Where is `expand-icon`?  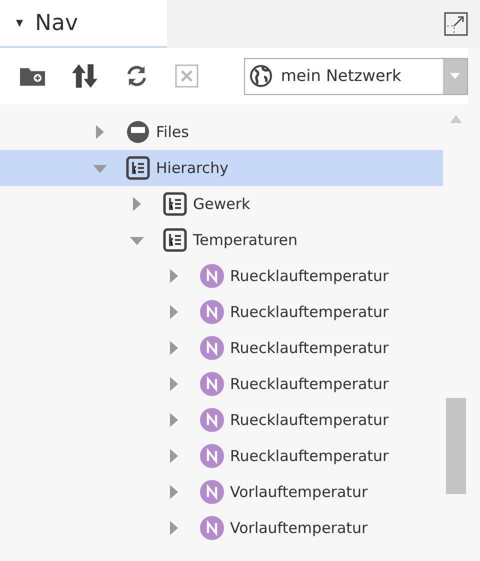
expand-icon is located at coordinates (456, 24).